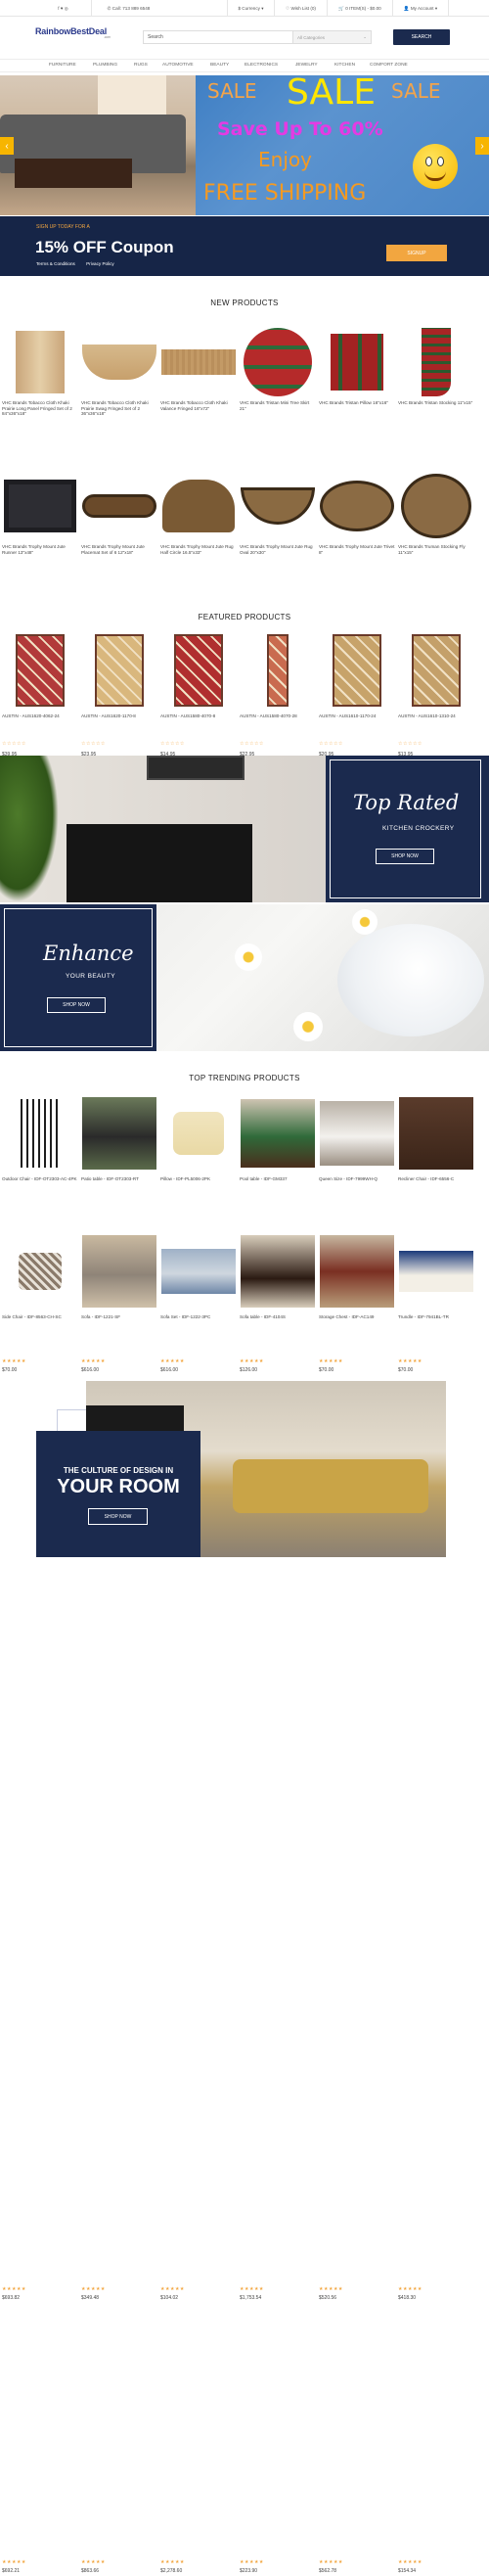  I want to click on account-label: My Account ▾, so click(424, 9).